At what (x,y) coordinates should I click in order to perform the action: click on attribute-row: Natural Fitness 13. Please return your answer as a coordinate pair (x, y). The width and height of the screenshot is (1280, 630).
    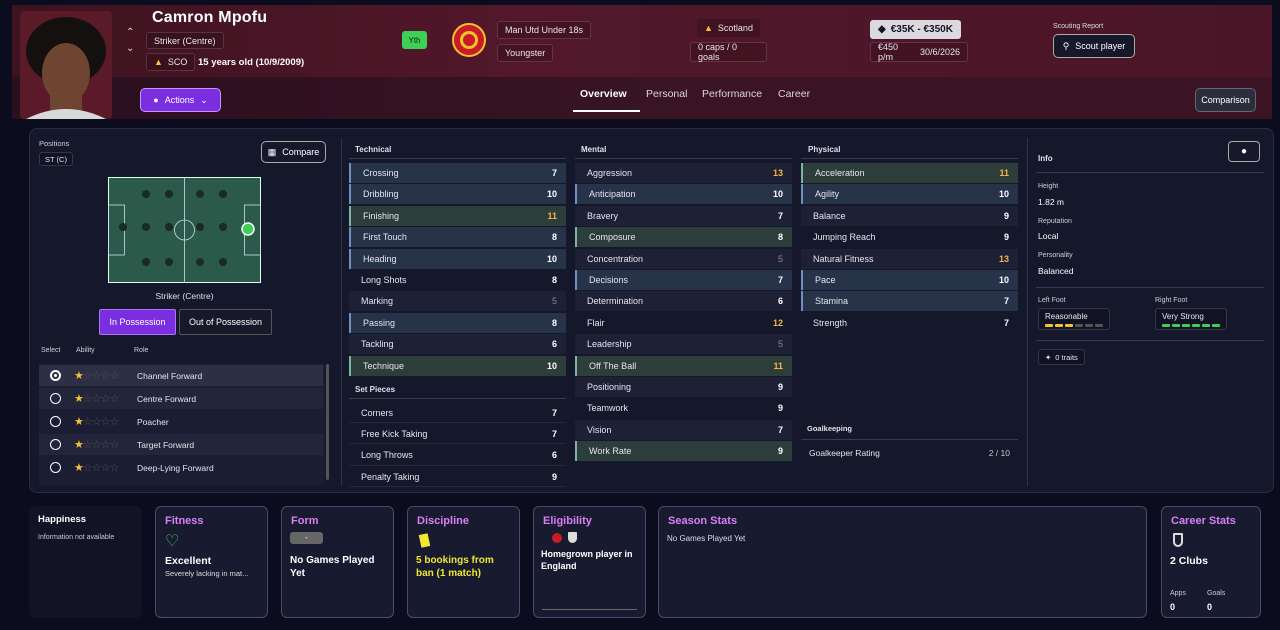
    Looking at the image, I should click on (909, 258).